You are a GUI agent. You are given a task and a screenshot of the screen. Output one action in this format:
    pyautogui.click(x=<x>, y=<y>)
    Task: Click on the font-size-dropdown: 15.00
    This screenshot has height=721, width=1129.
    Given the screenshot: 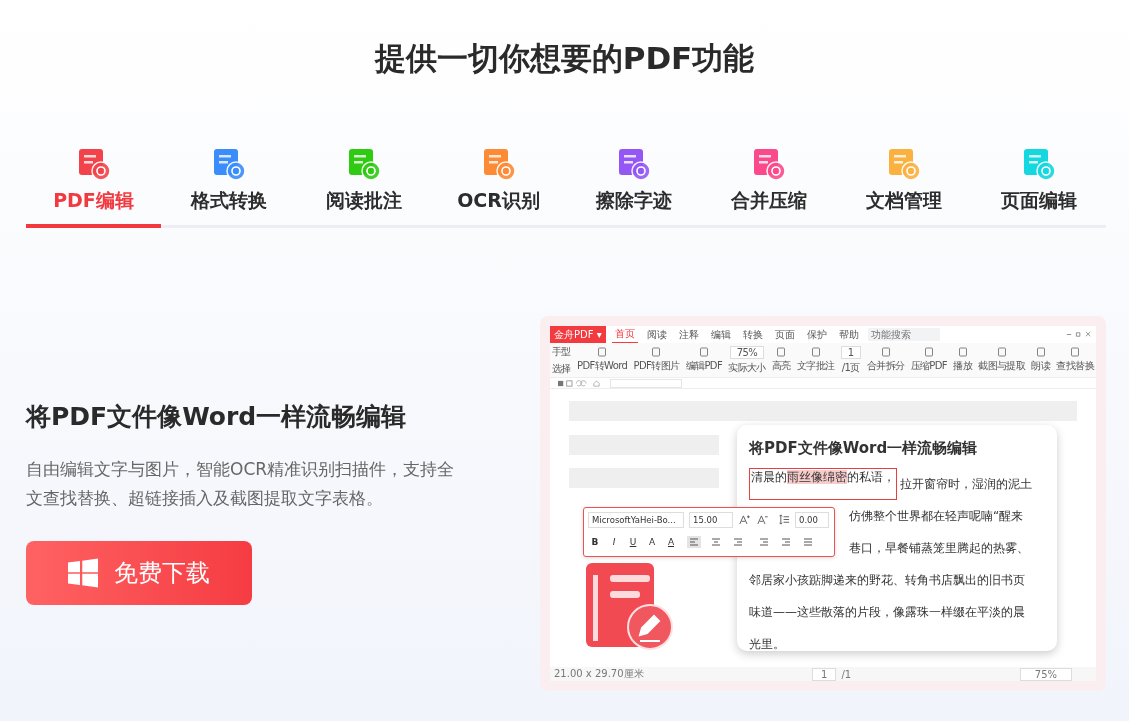 What is the action you would take?
    pyautogui.click(x=711, y=519)
    